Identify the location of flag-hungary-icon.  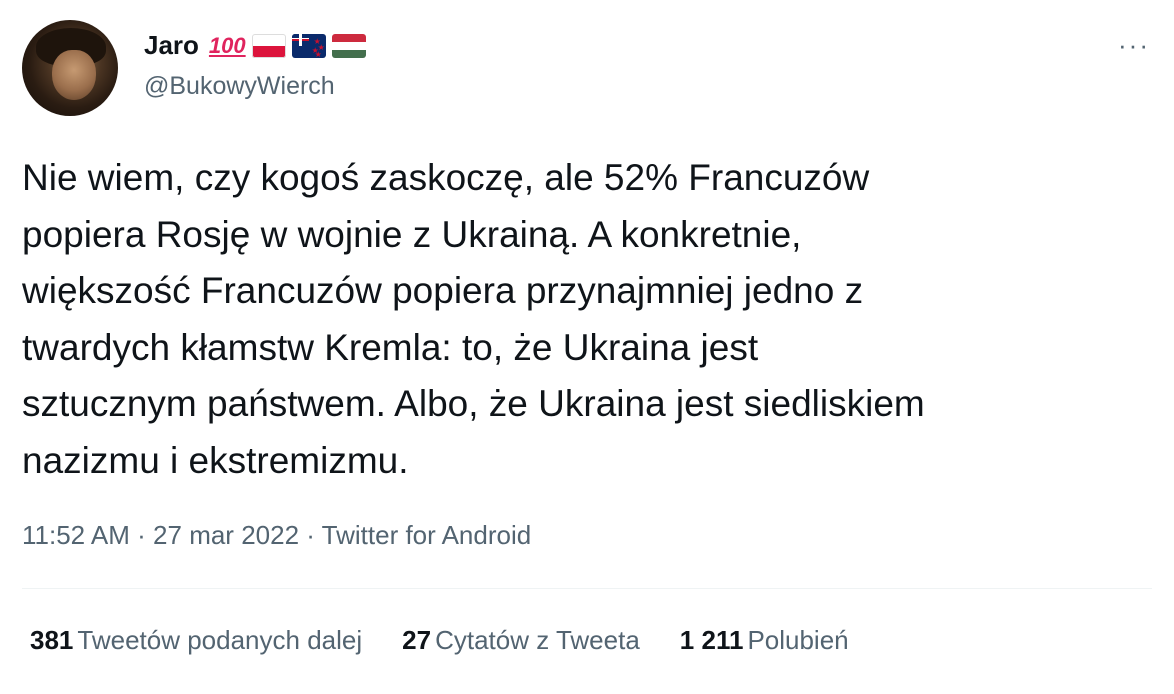
(348, 45).